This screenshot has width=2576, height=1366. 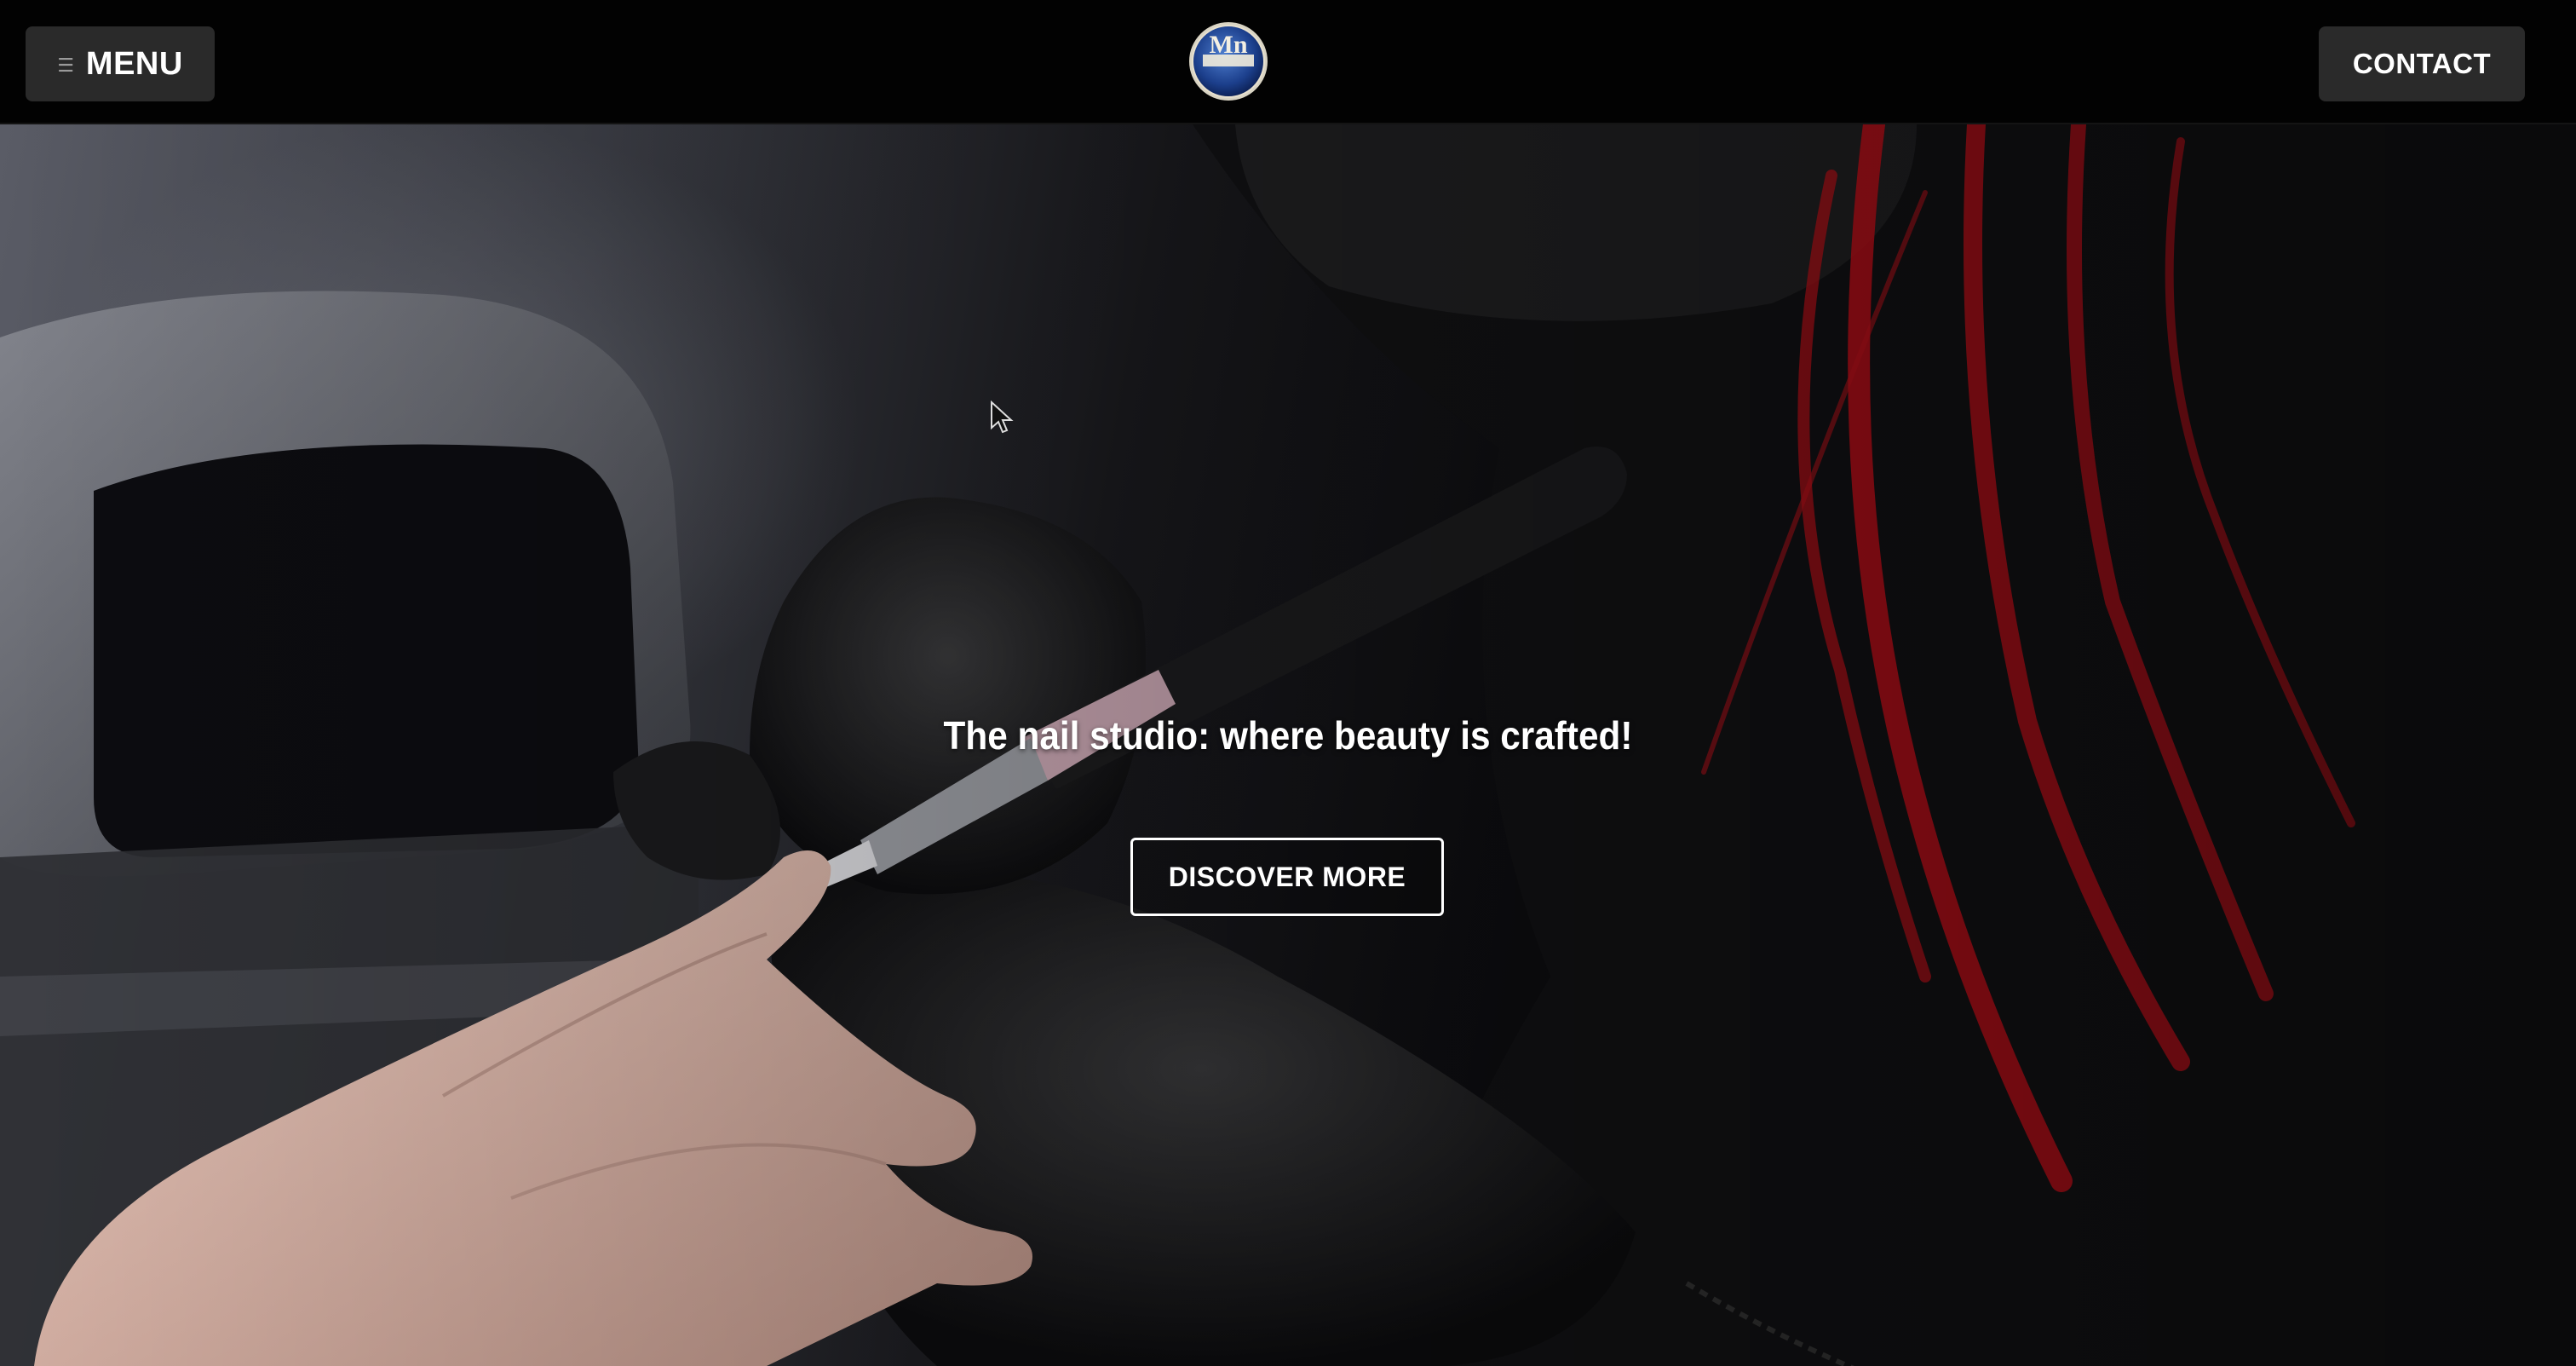 I want to click on menu-label: MENU, so click(x=134, y=63).